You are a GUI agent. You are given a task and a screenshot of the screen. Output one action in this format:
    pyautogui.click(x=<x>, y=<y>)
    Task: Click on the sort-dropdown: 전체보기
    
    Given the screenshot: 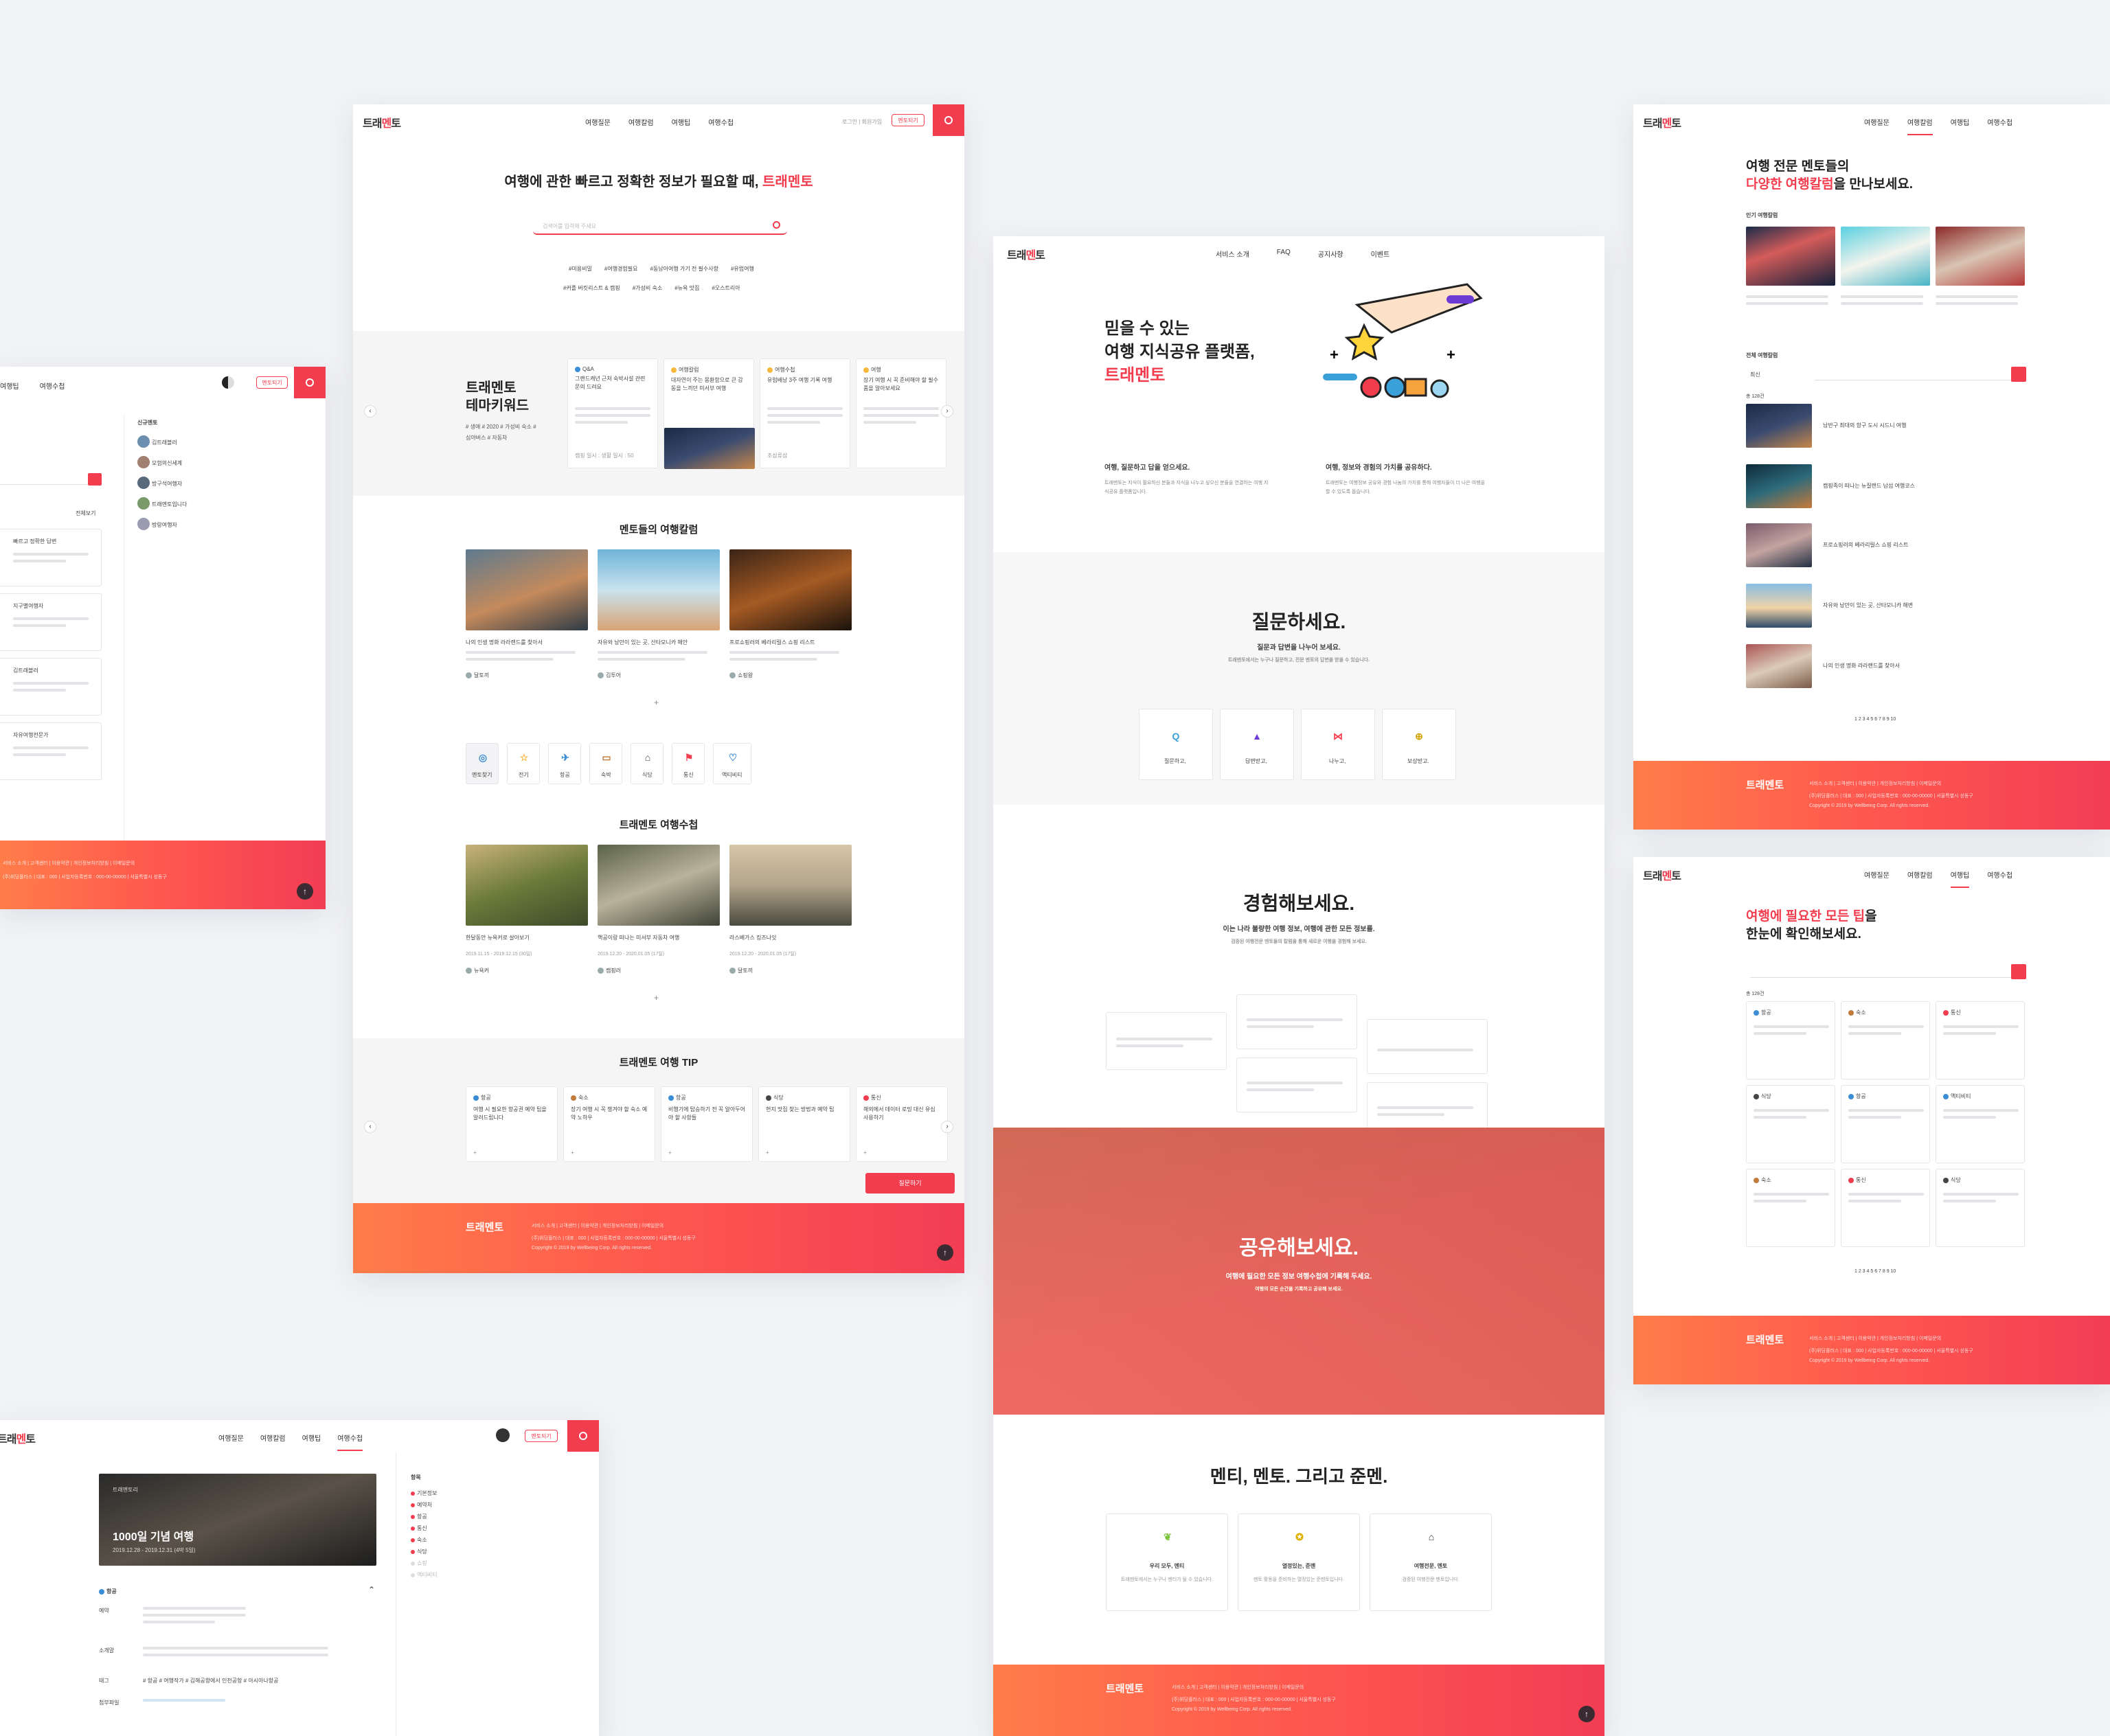 What is the action you would take?
    pyautogui.click(x=85, y=513)
    